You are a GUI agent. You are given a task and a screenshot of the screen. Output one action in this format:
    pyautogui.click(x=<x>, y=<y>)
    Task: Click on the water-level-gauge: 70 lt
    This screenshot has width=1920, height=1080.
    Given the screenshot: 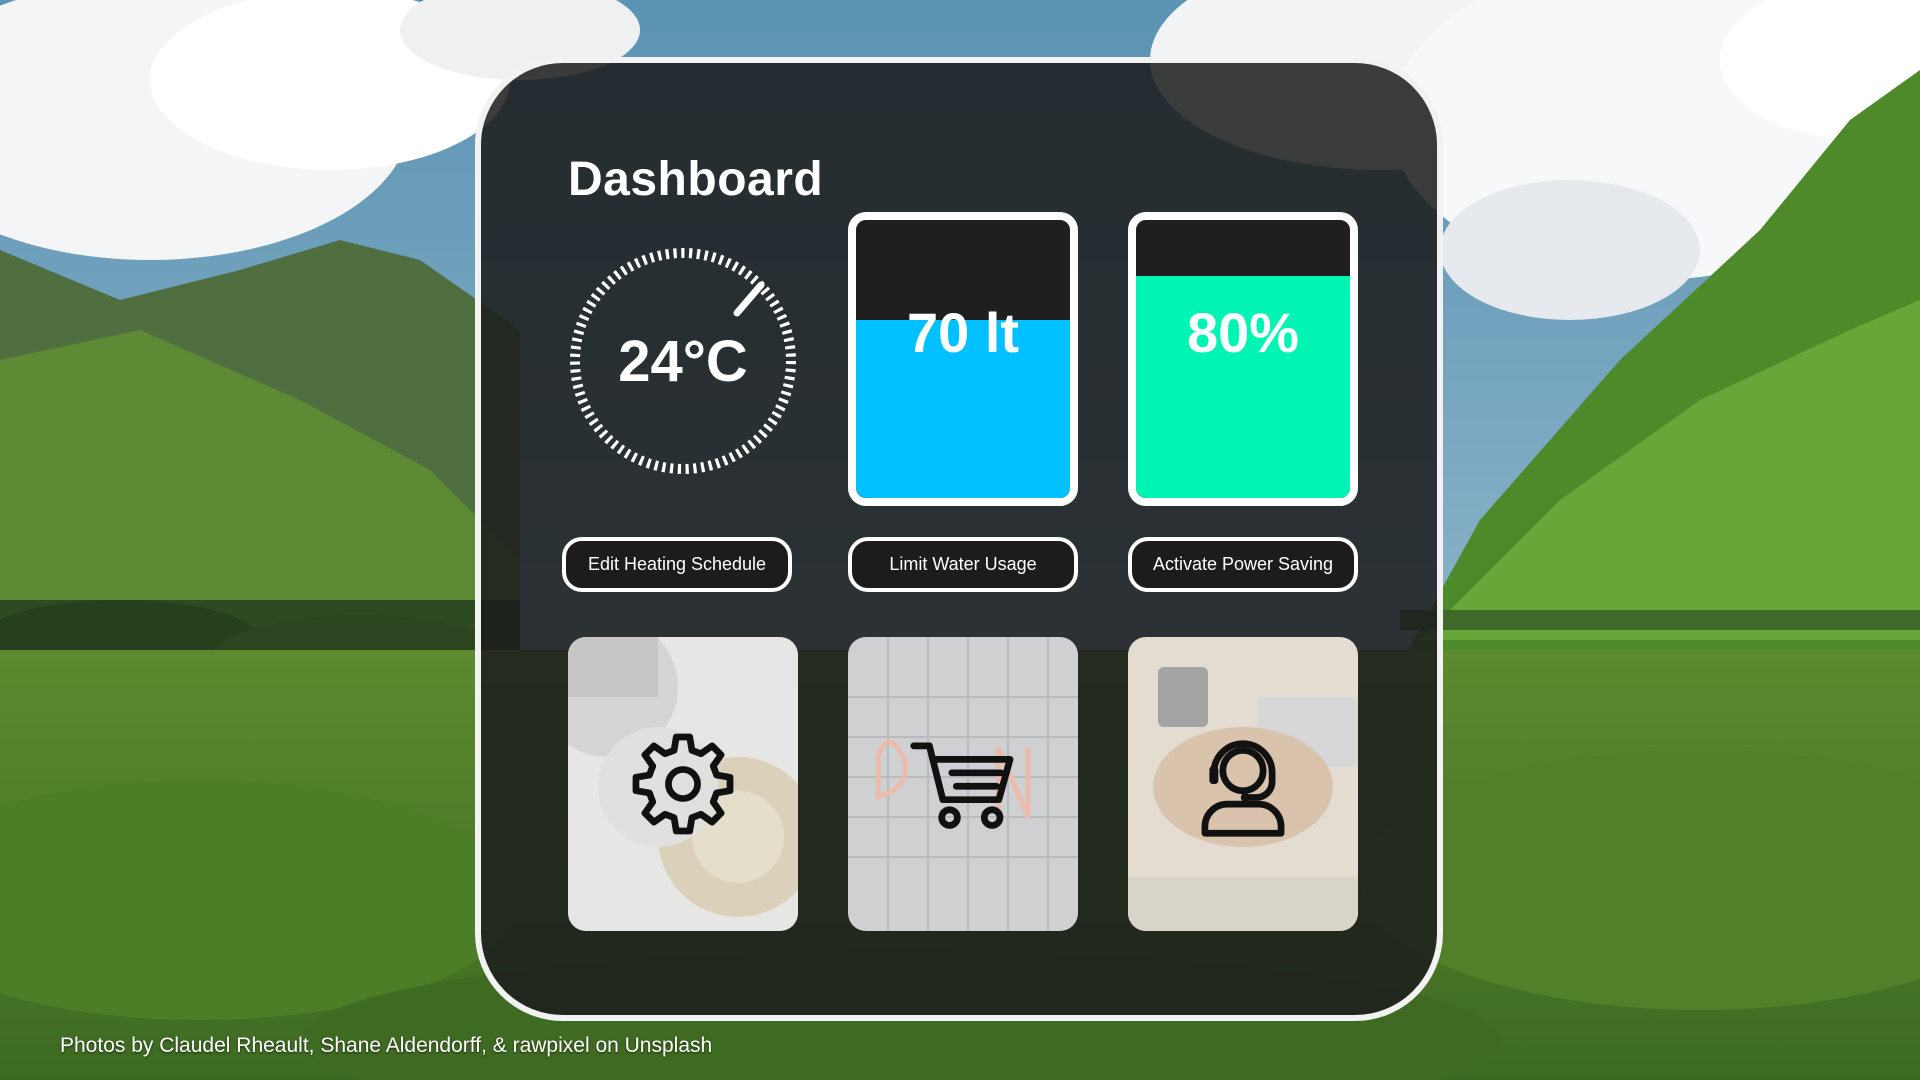 What is the action you would take?
    pyautogui.click(x=963, y=359)
    